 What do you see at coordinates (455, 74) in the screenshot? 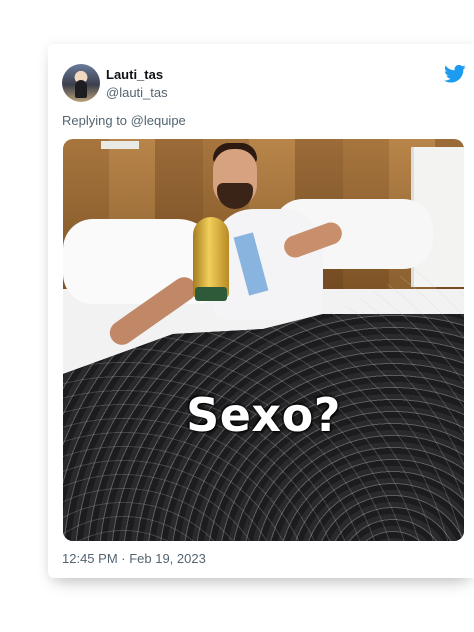
I see `twitter-bird-icon` at bounding box center [455, 74].